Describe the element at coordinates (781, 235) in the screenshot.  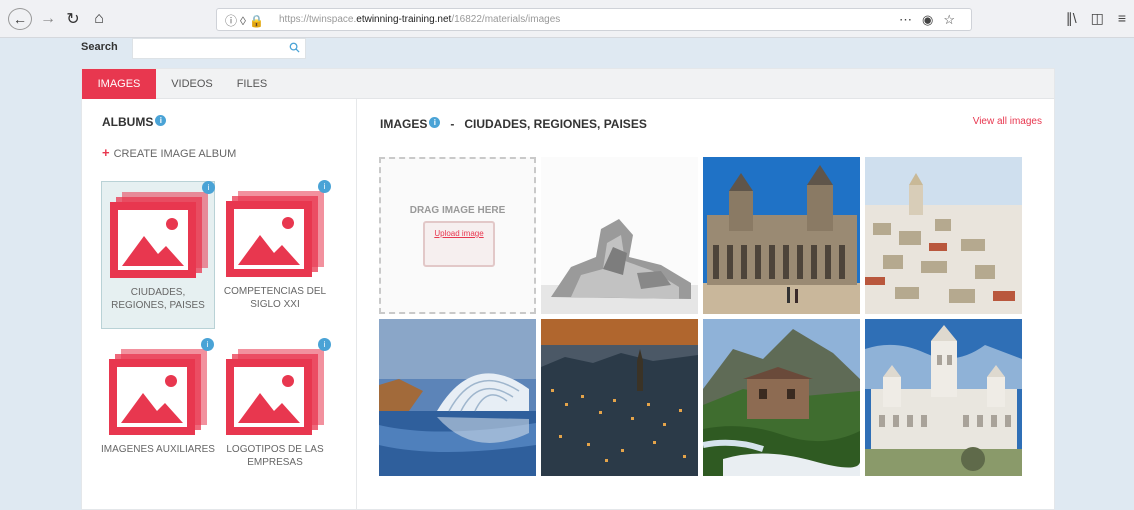
I see `town-hall-square-photo` at that location.